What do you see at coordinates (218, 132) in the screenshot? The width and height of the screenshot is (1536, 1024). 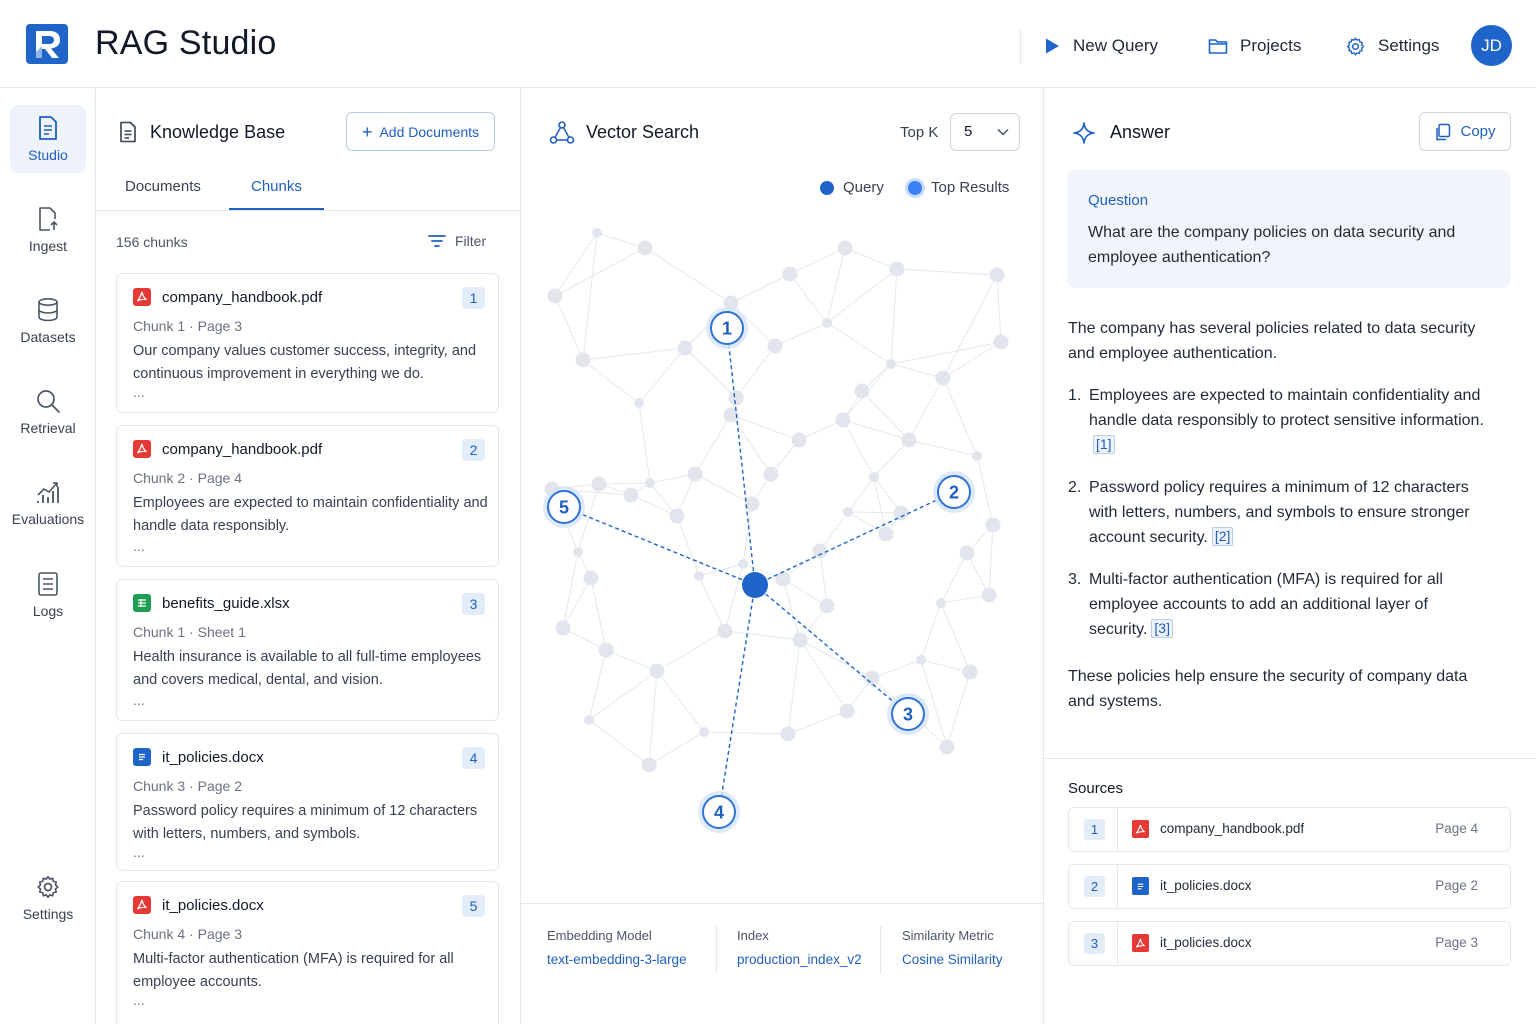 I see `knowledge-base-title: Knowledge Base` at bounding box center [218, 132].